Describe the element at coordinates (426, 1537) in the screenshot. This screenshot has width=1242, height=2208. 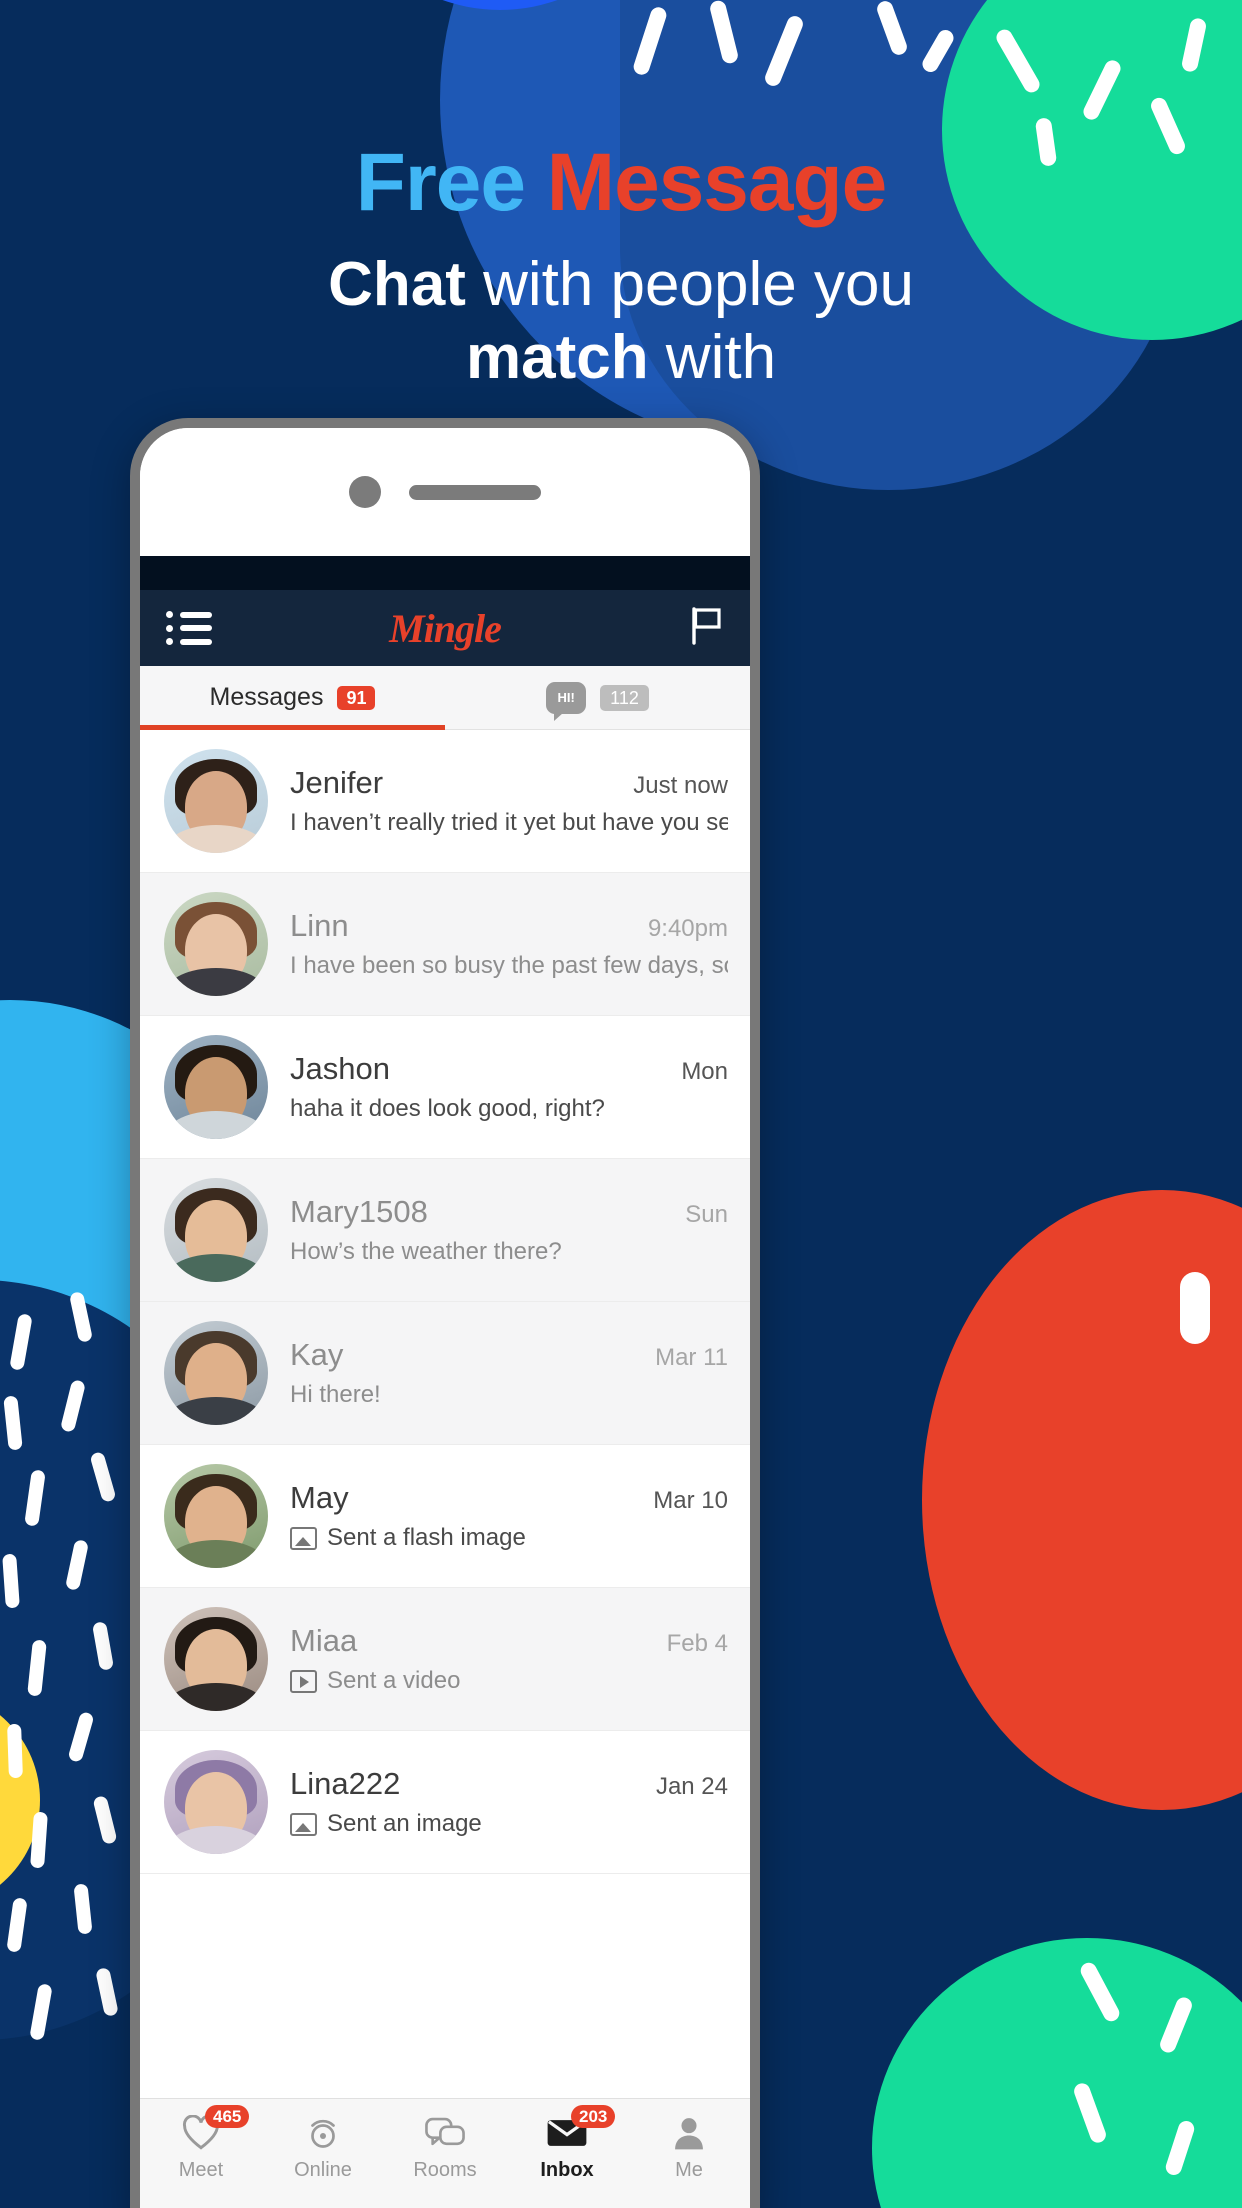
I see `conversation-preview-text: Sent a flash image` at that location.